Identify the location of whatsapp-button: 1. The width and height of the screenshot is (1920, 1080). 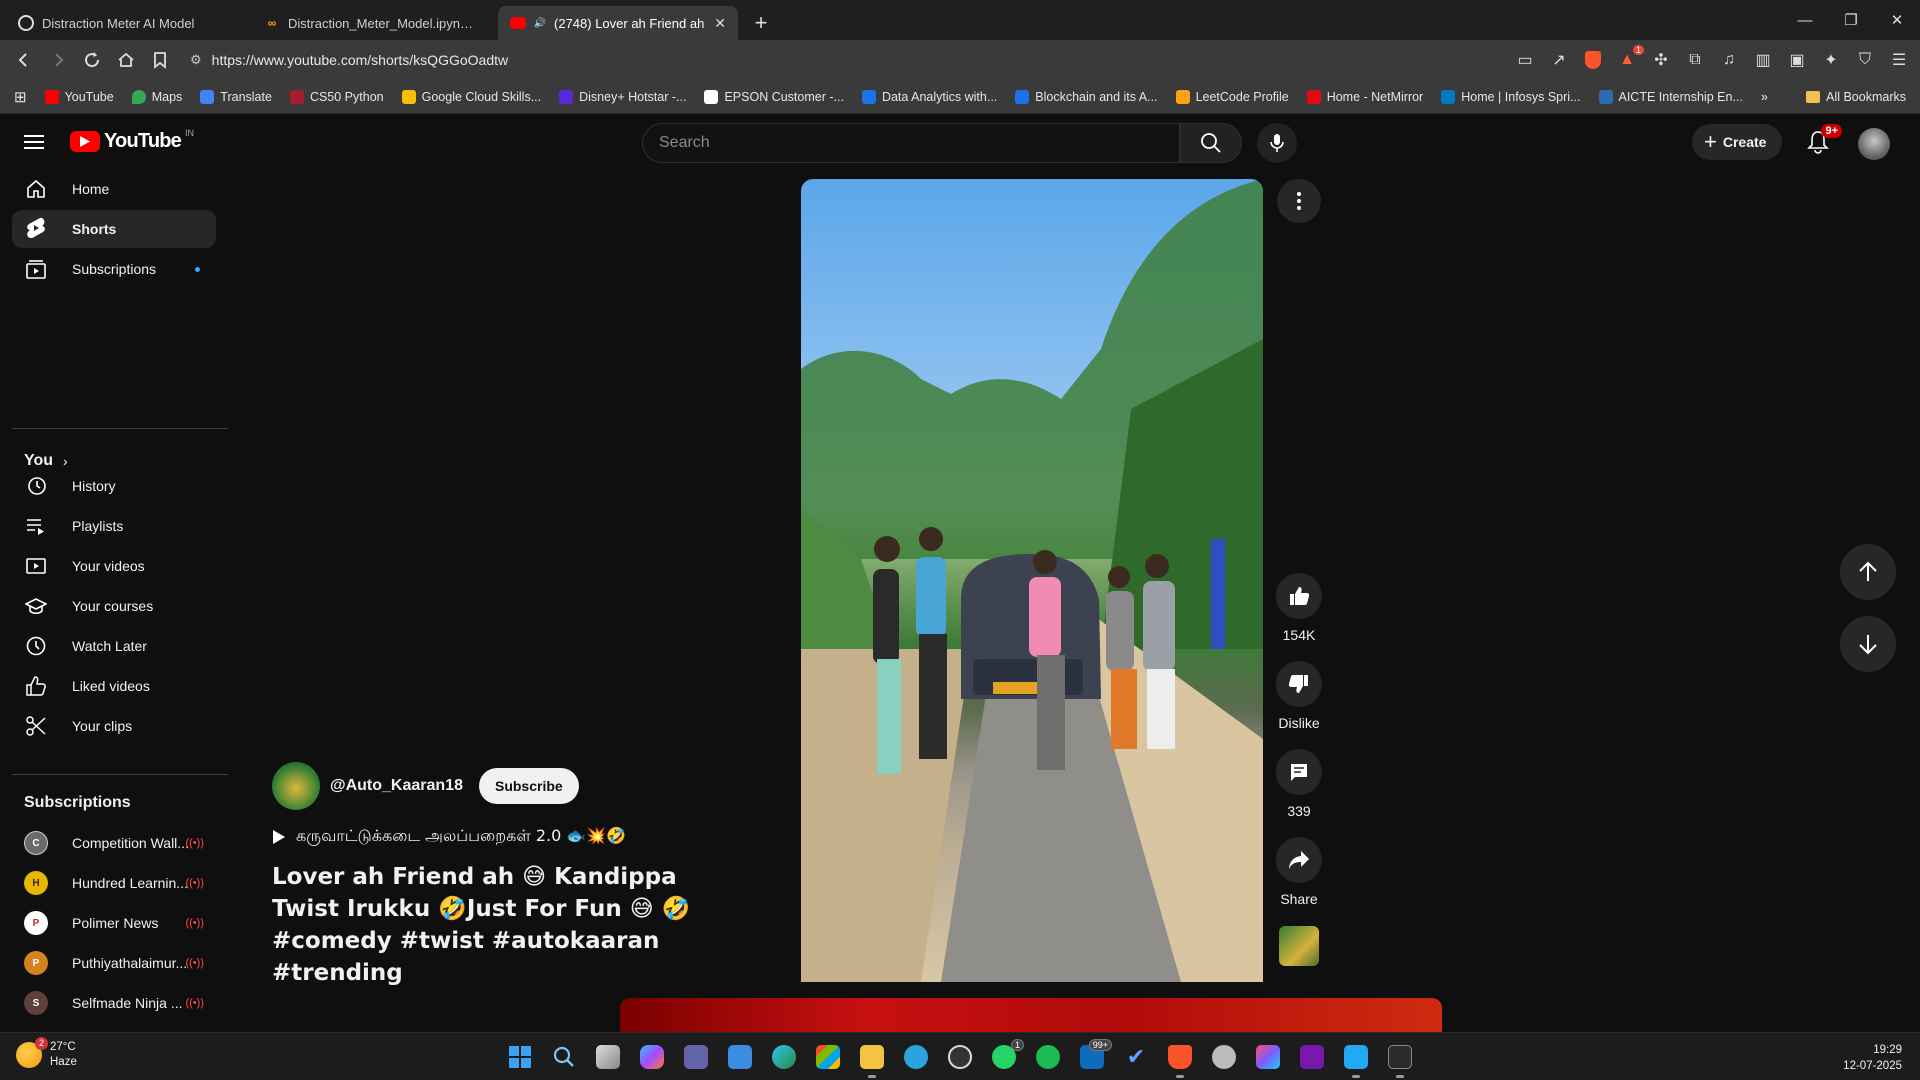
(1005, 1057).